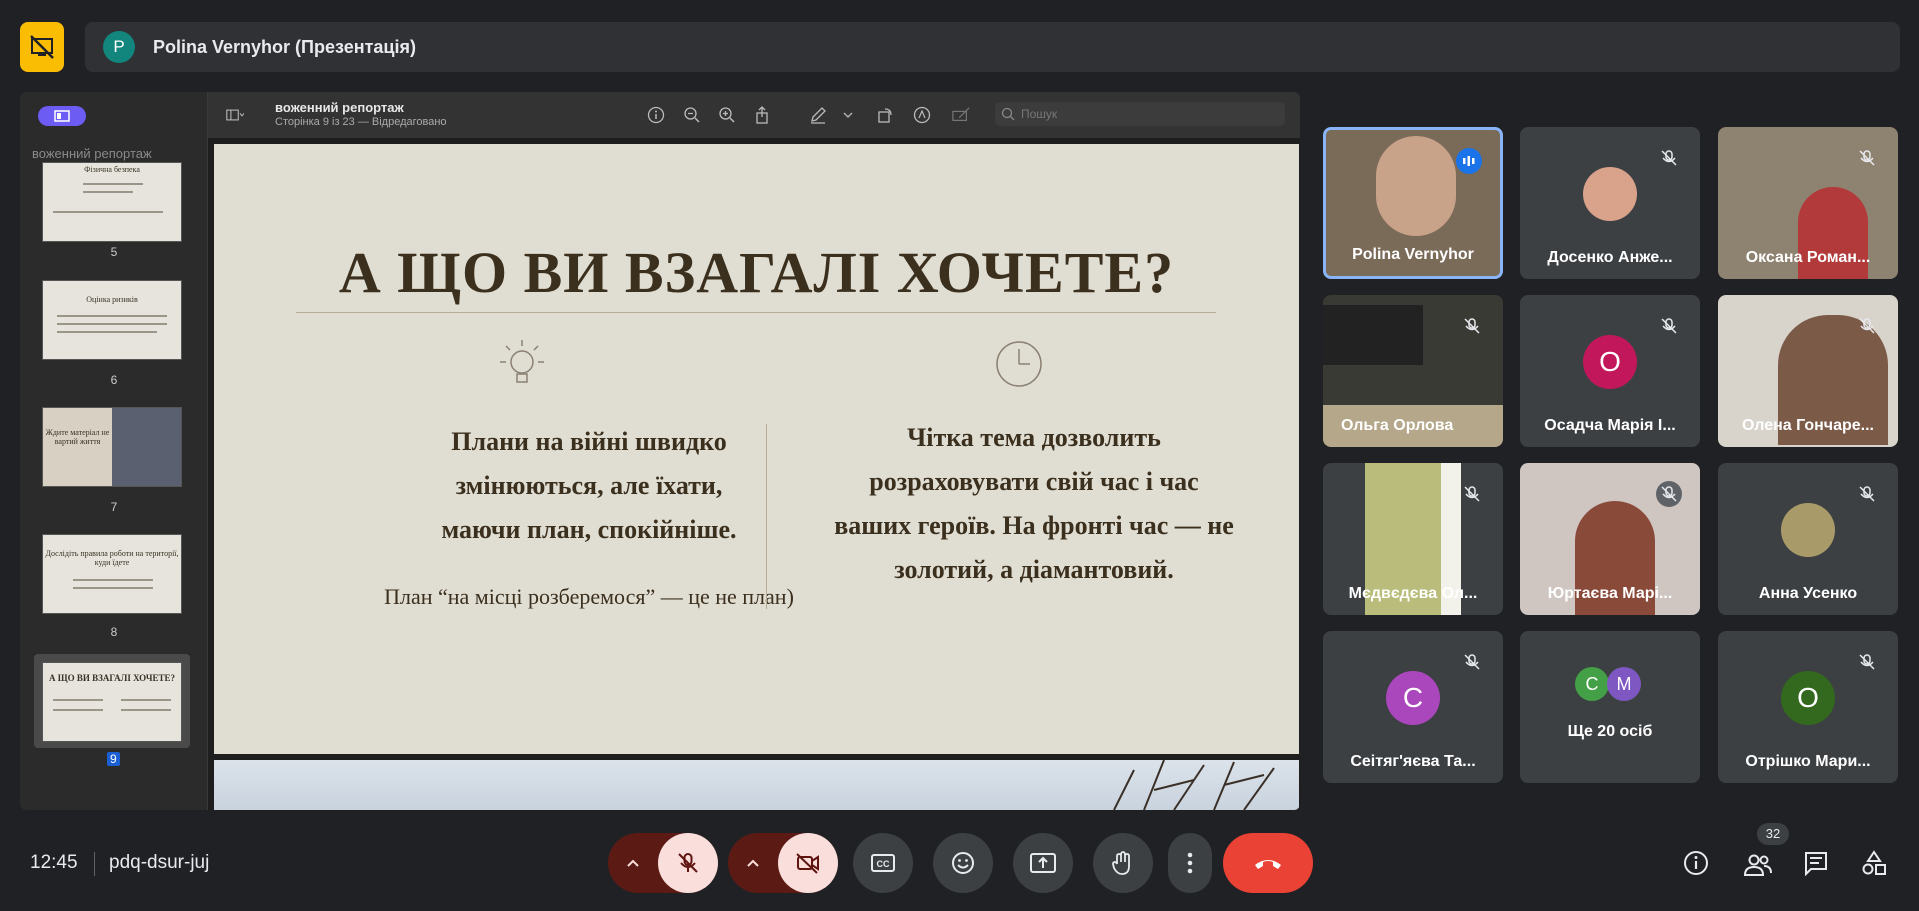  I want to click on participant-name: Polina Vernyhor, so click(1413, 254).